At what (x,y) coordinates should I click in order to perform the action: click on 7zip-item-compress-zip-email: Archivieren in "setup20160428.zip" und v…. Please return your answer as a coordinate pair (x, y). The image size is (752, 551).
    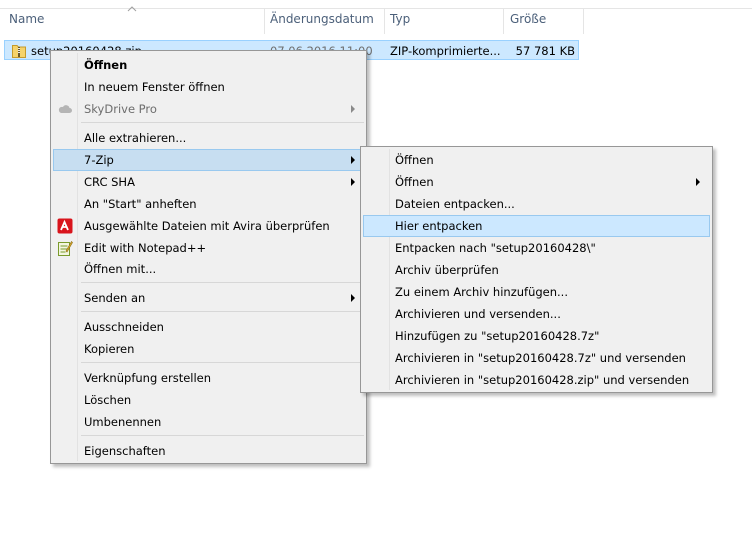
    Looking at the image, I should click on (536, 380).